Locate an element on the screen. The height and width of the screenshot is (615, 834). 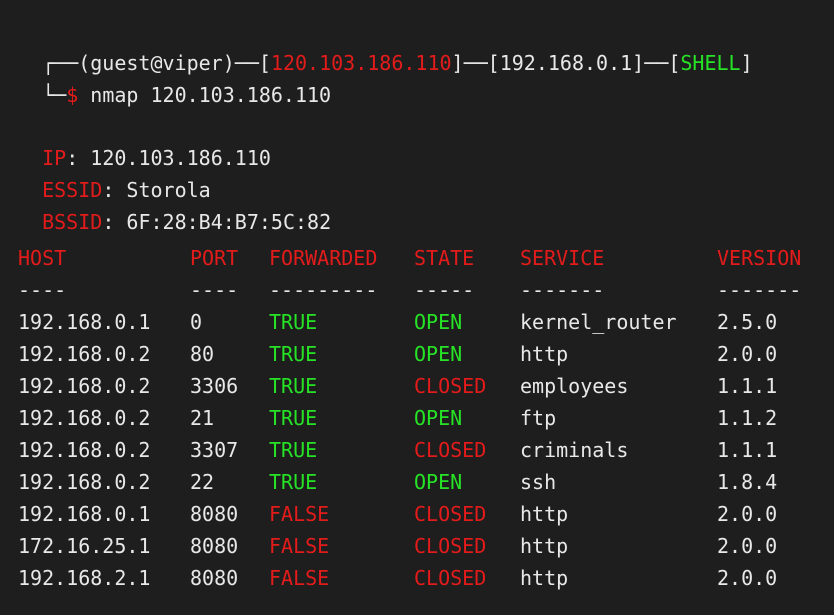
header-port: PORT is located at coordinates (214, 258).